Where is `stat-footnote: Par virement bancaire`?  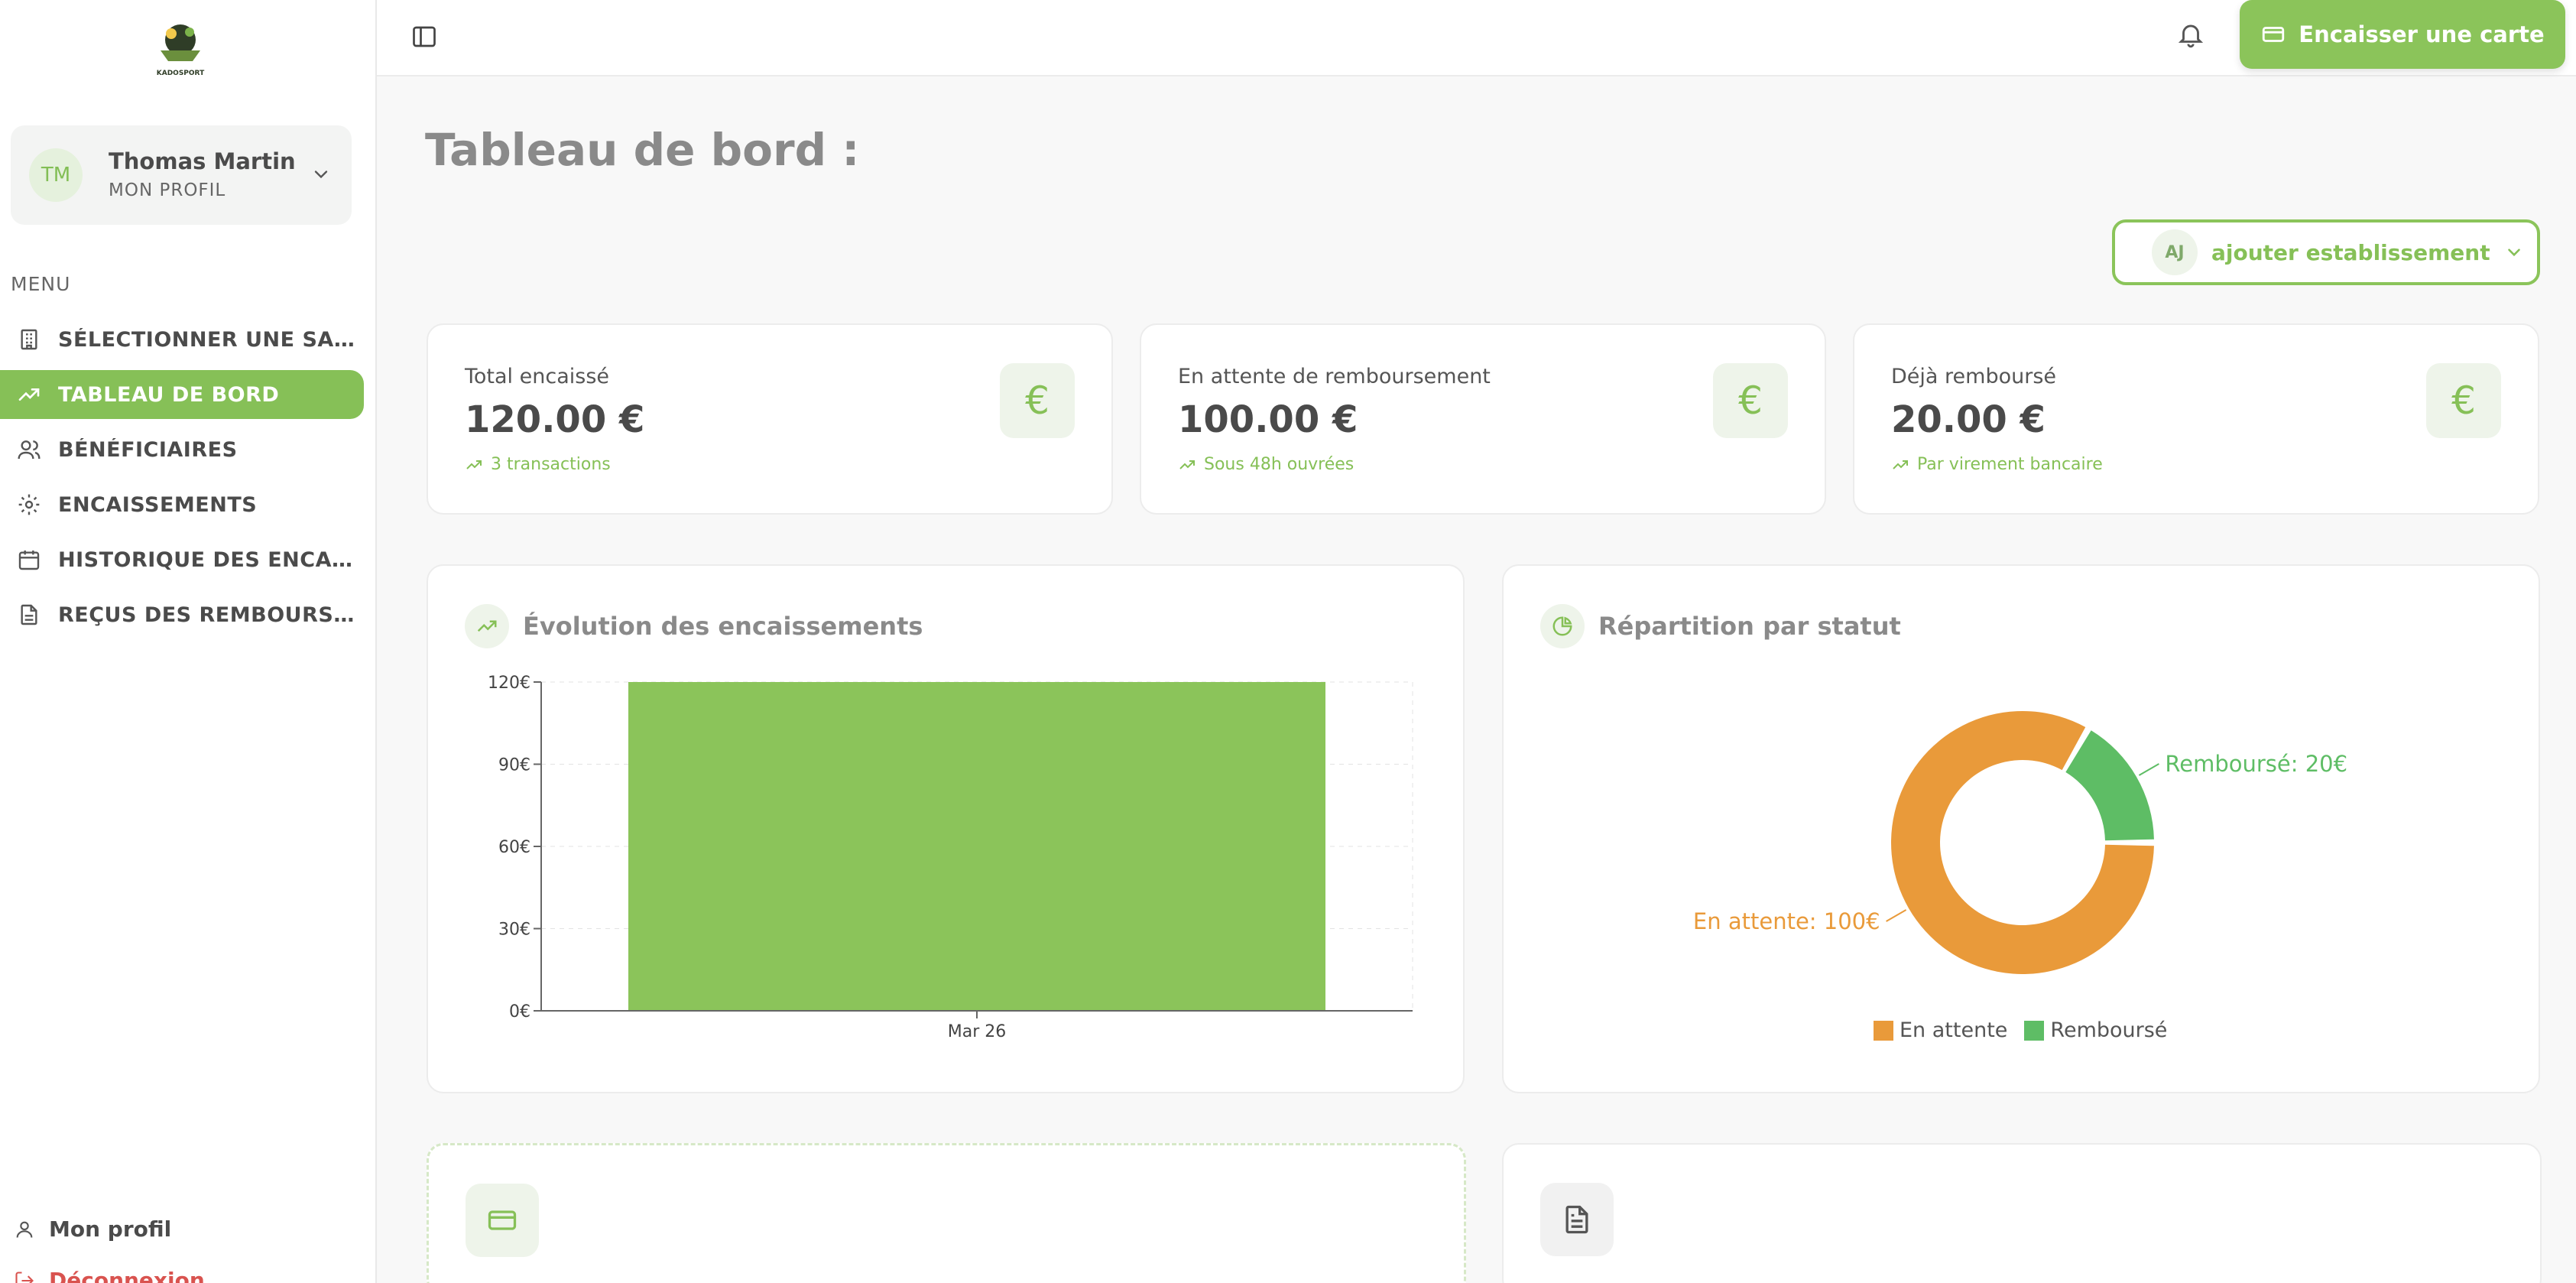
stat-footnote: Par virement bancaire is located at coordinates (1997, 464).